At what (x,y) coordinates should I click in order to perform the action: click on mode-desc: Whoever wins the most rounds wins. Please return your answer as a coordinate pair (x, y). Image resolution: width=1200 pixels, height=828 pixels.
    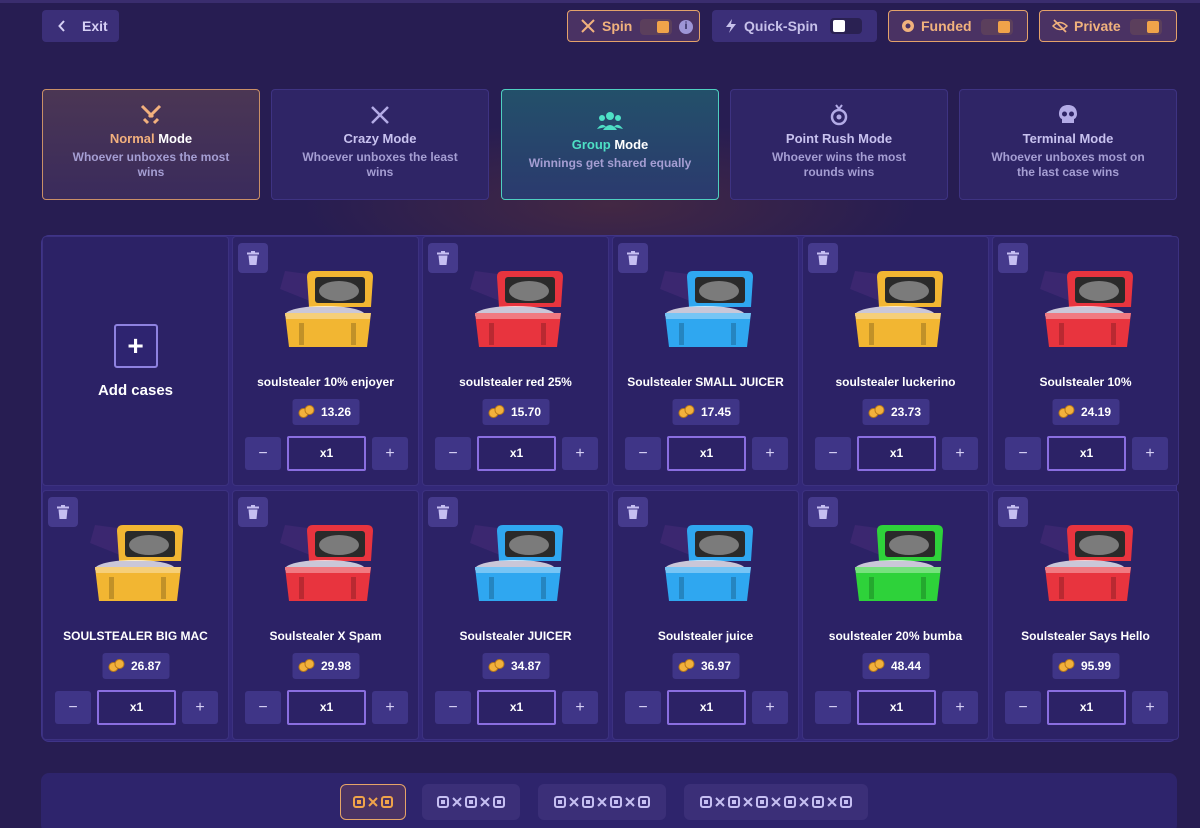
    Looking at the image, I should click on (839, 164).